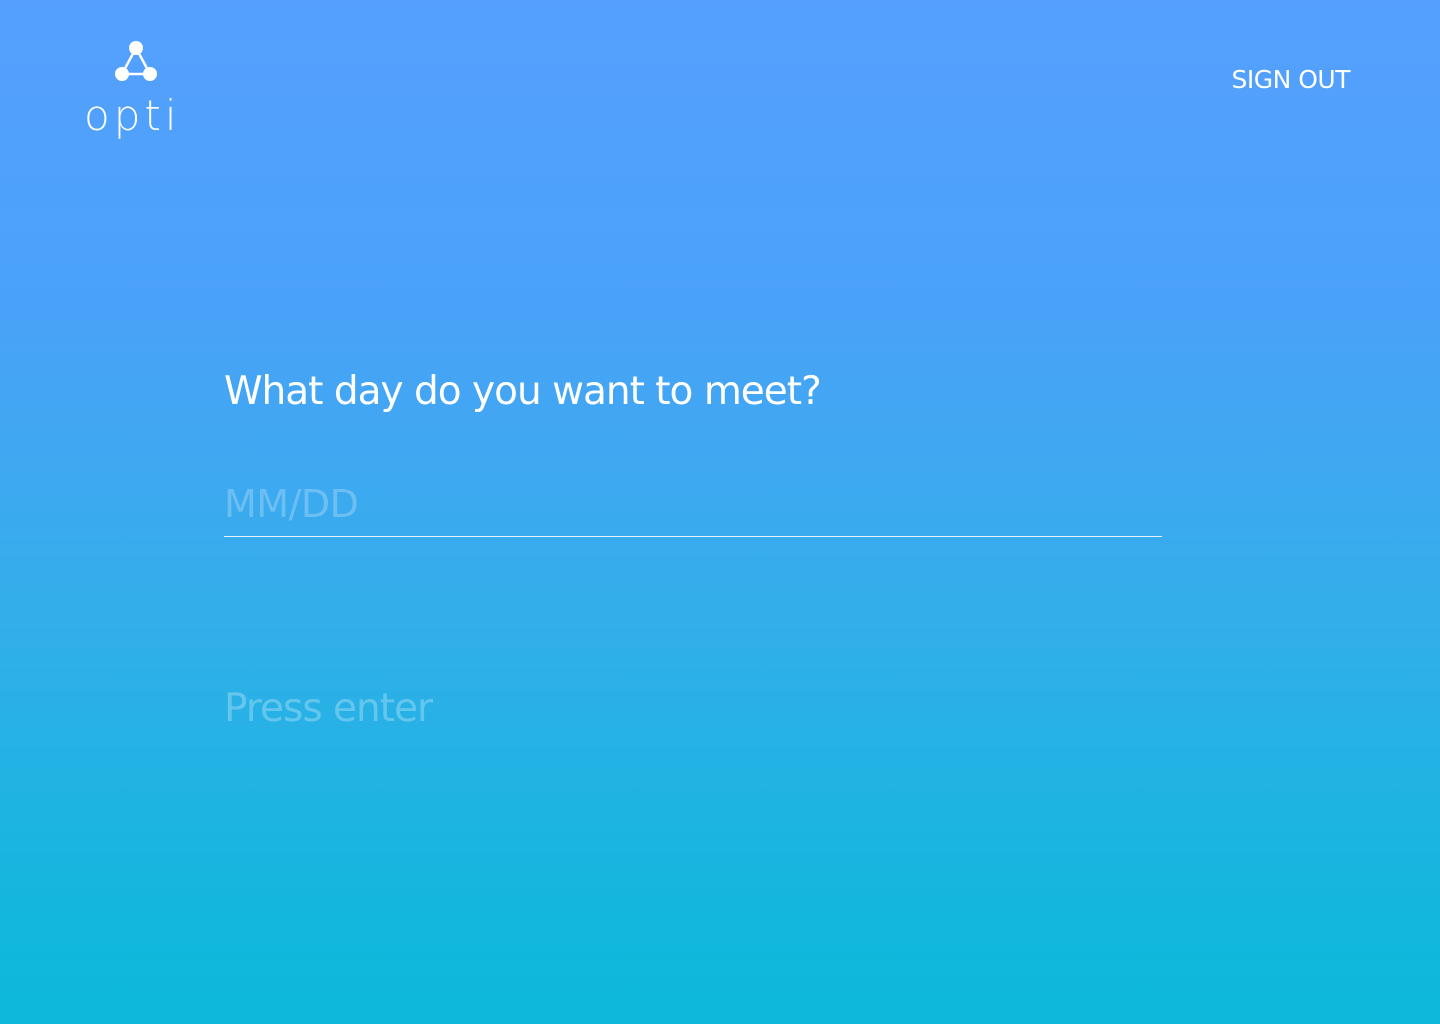 The height and width of the screenshot is (1024, 1440). Describe the element at coordinates (1290, 80) in the screenshot. I see `sign-out-button: SIGN OUT` at that location.